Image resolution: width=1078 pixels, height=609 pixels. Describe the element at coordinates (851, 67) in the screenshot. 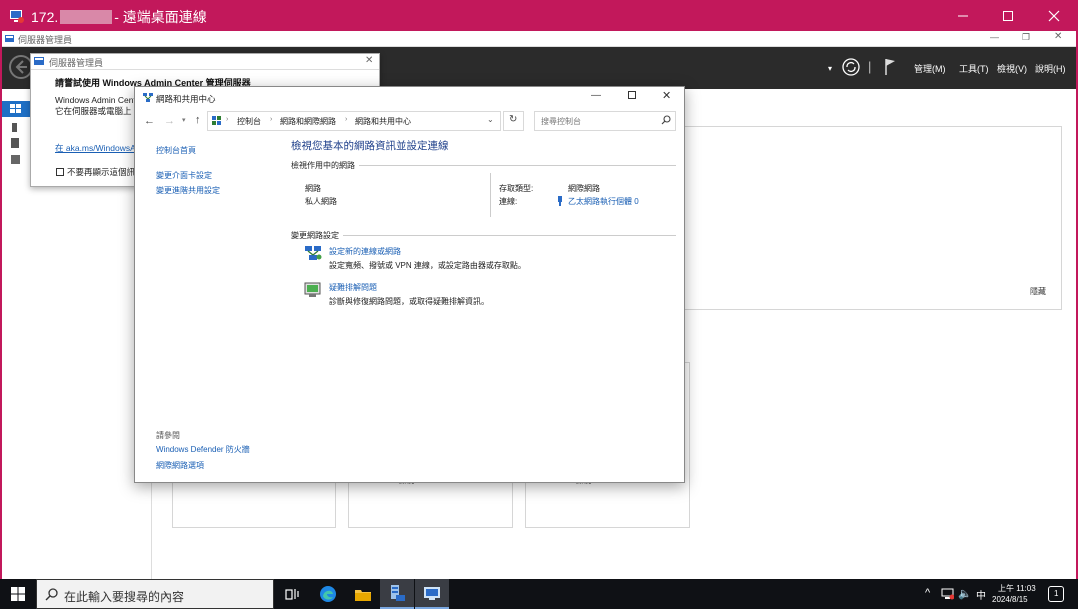

I see `refresh-icon` at that location.